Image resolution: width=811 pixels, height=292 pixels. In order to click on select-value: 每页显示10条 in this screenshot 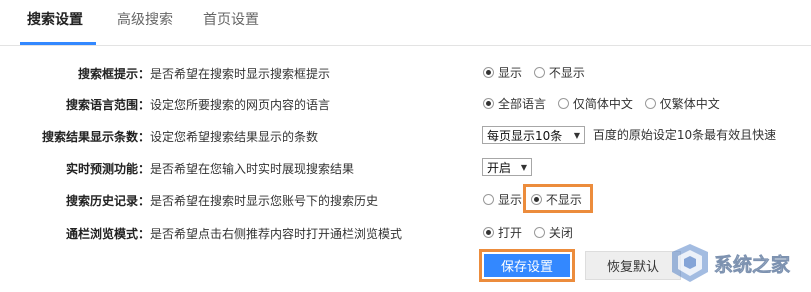, I will do `click(525, 135)`.